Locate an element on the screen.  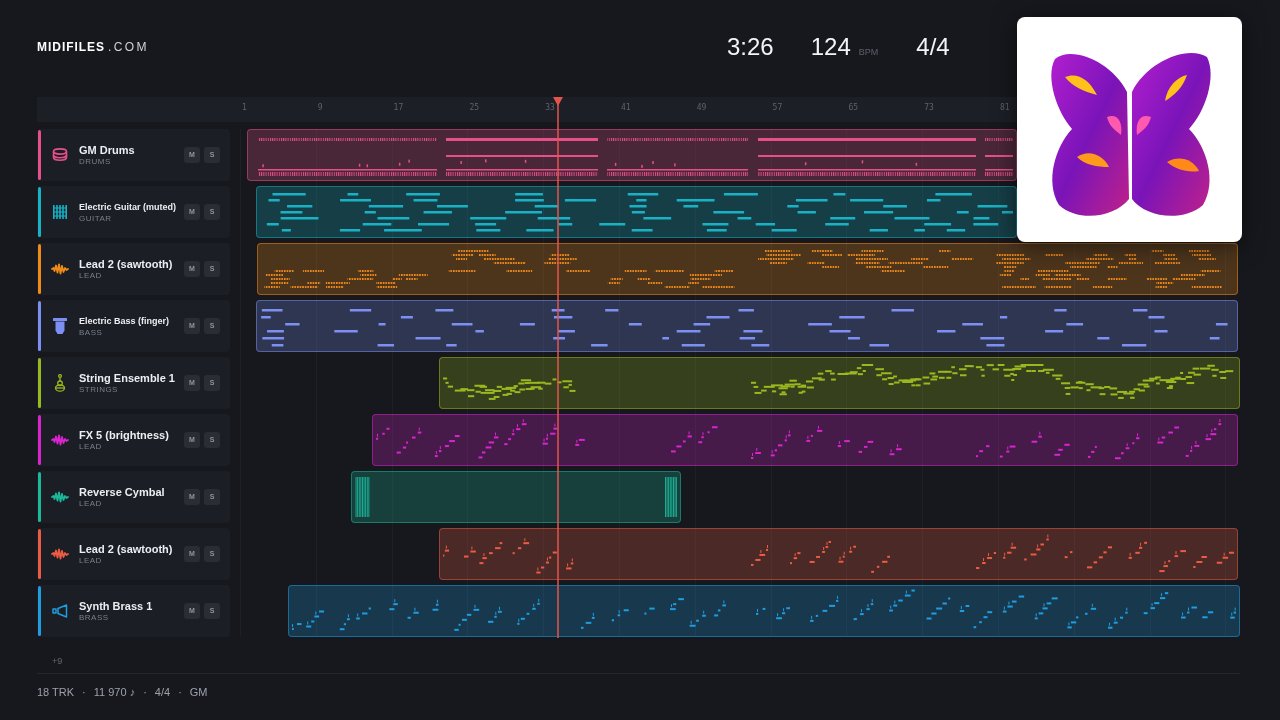
song-duration: 3:26 is located at coordinates (750, 47).